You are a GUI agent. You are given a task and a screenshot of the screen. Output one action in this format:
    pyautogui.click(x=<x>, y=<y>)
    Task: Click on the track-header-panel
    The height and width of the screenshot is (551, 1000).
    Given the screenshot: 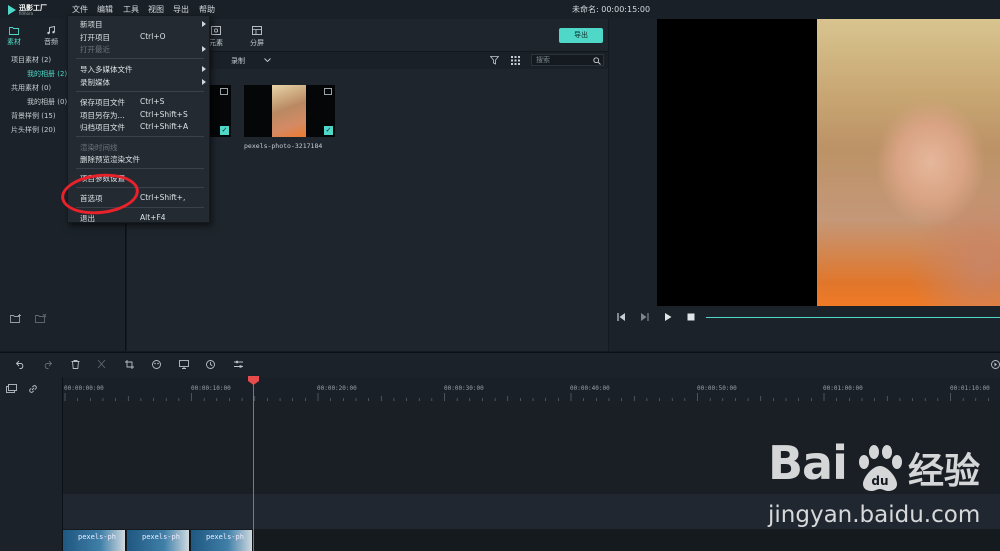 What is the action you would take?
    pyautogui.click(x=31, y=464)
    